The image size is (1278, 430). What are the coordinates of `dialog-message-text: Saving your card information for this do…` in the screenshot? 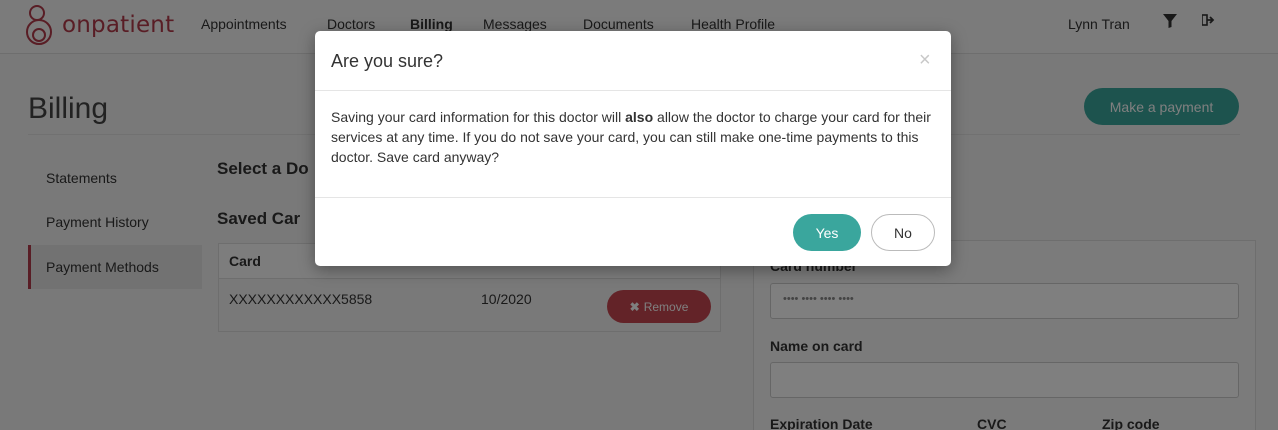 It's located at (478, 117).